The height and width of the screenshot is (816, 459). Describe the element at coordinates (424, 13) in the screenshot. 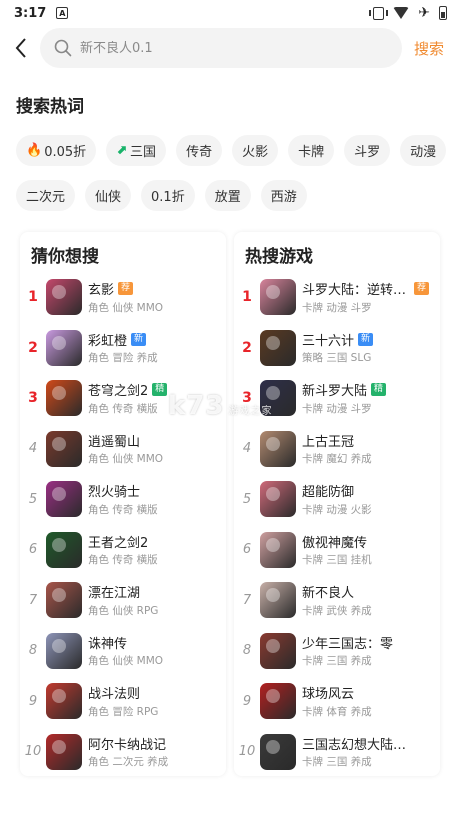

I see `airplane-icon: ✈` at that location.